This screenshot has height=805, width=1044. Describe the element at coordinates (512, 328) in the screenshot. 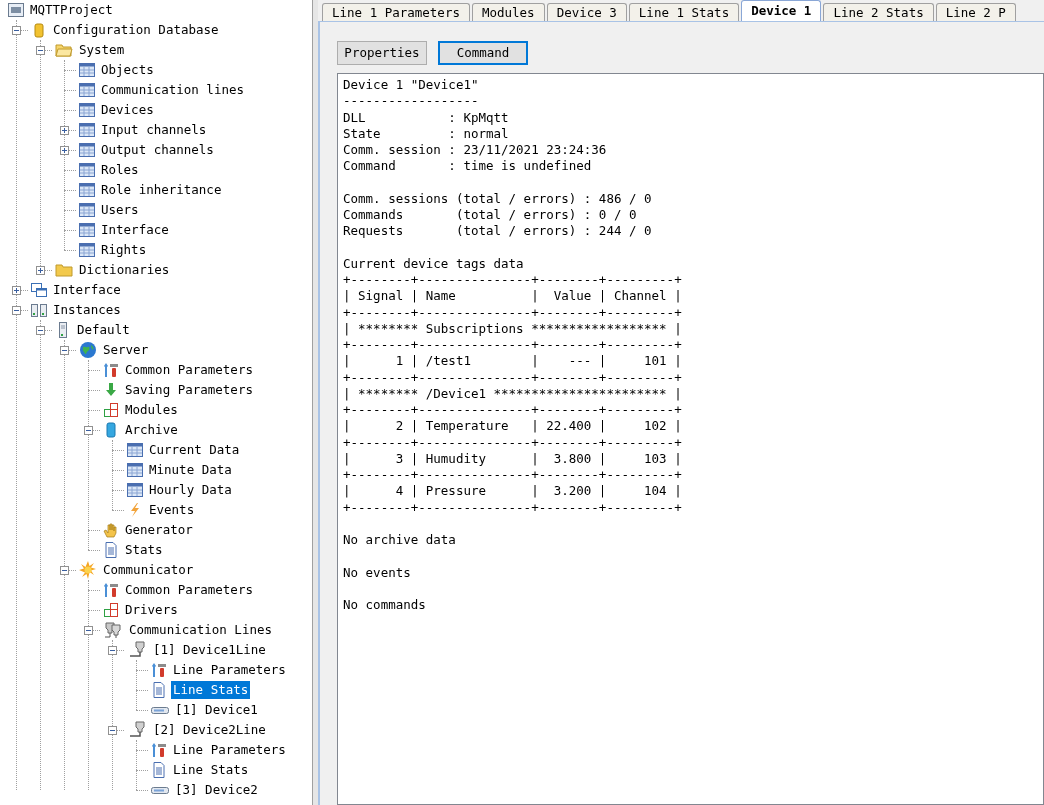

I see `output-line: | ******** Subscriptions ****************** |` at that location.